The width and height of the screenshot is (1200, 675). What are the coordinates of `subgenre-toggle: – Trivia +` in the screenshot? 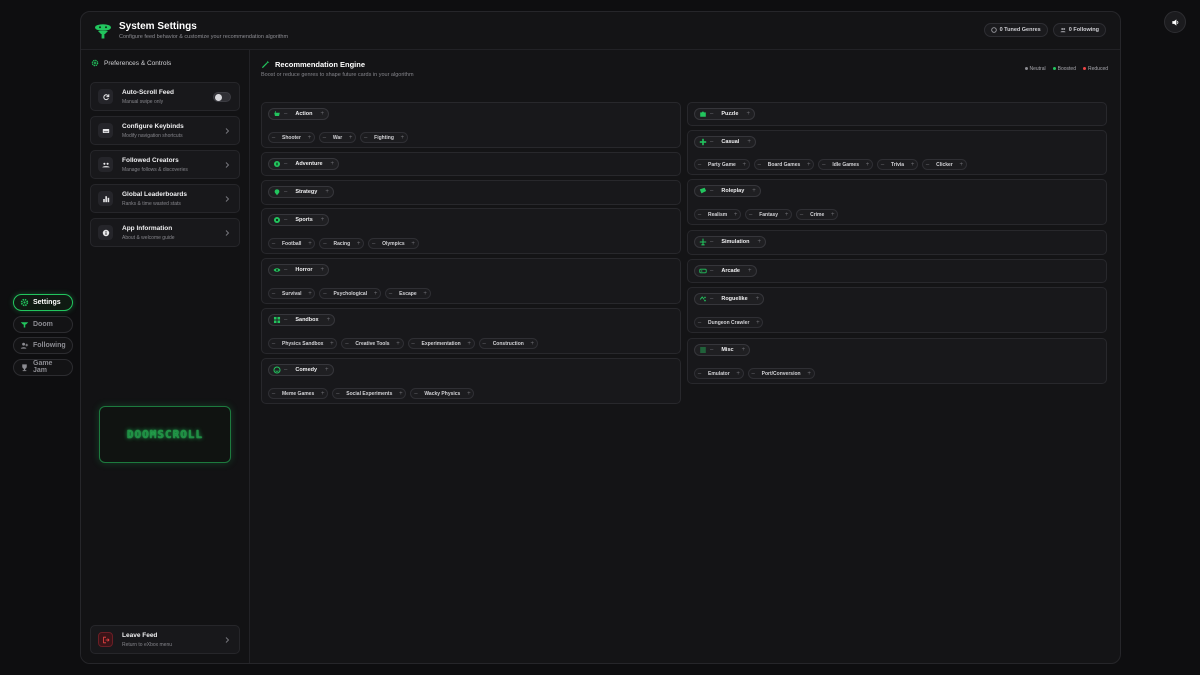 It's located at (898, 164).